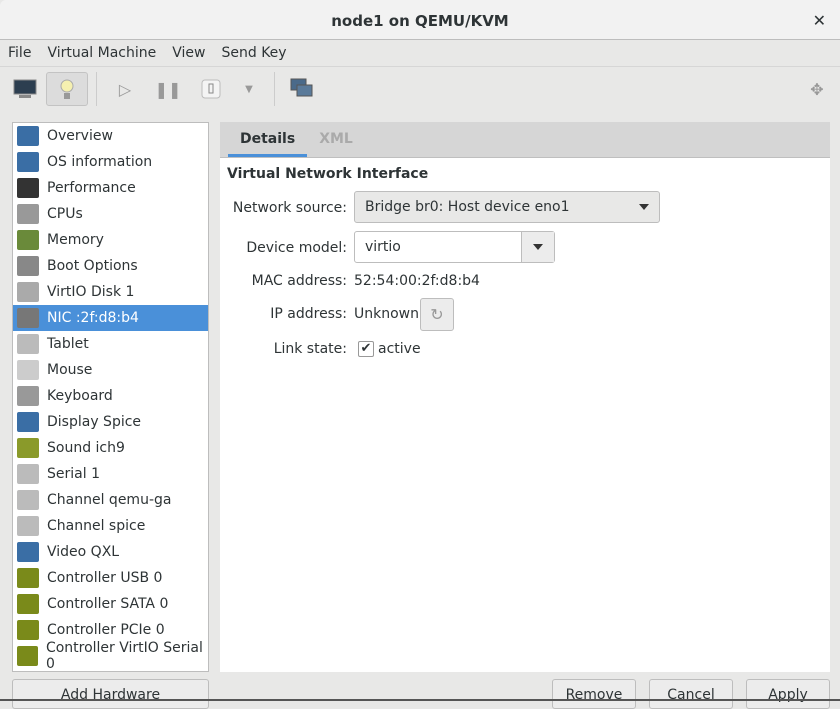 Image resolution: width=840 pixels, height=709 pixels. I want to click on device-model-dropdown-button, so click(537, 247).